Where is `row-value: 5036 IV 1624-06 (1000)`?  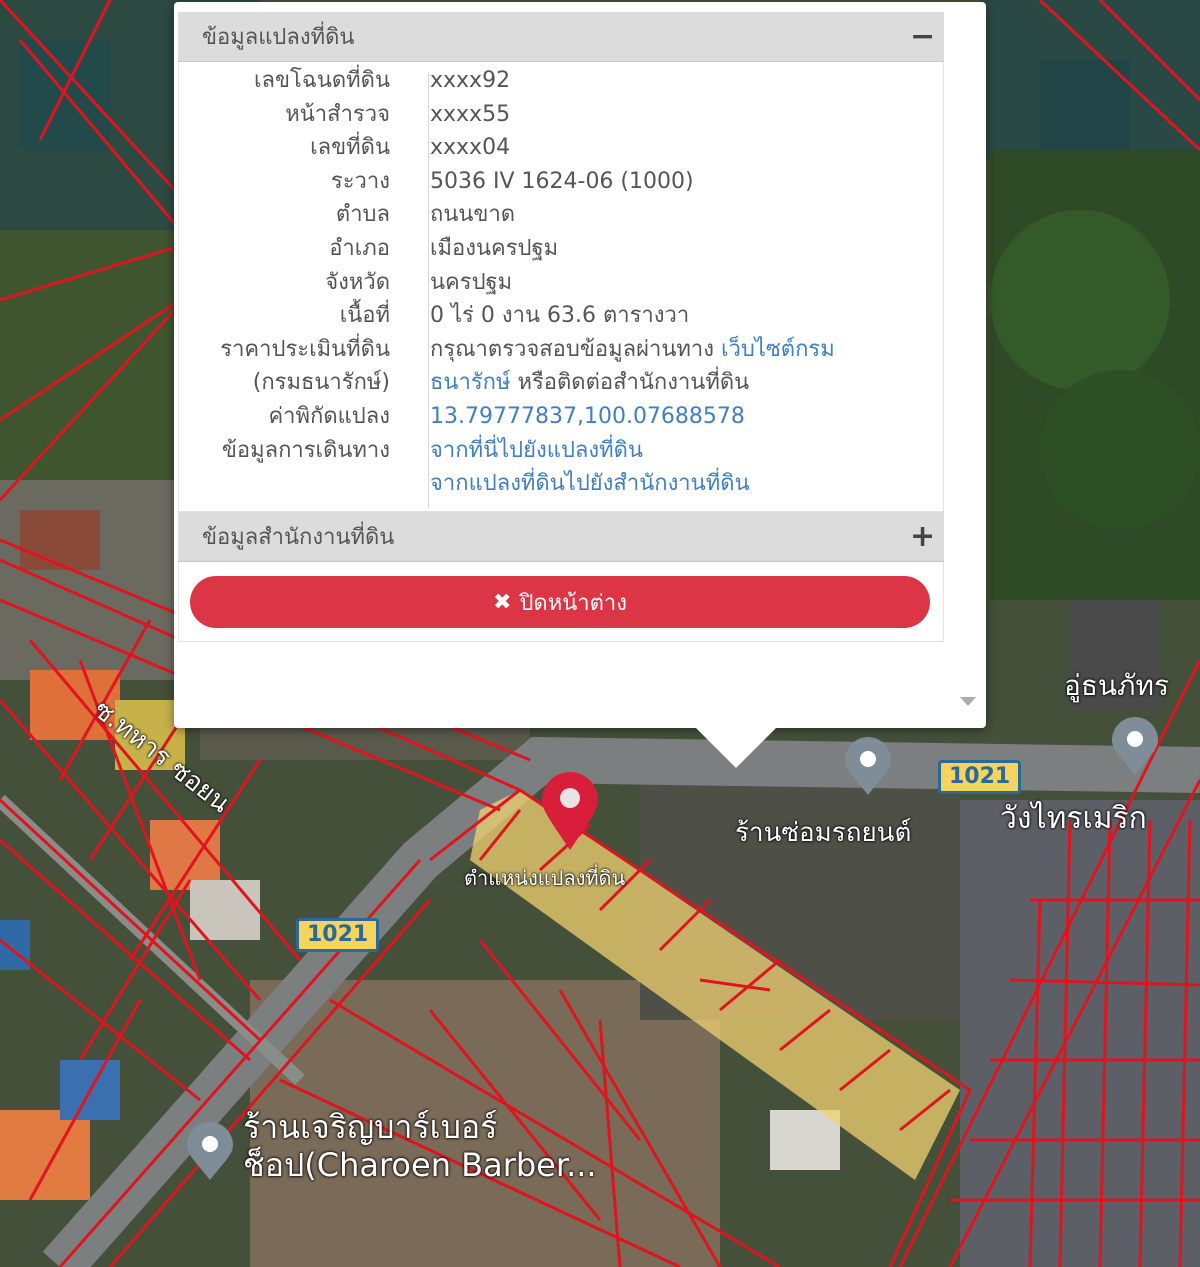 row-value: 5036 IV 1624-06 (1000) is located at coordinates (562, 181).